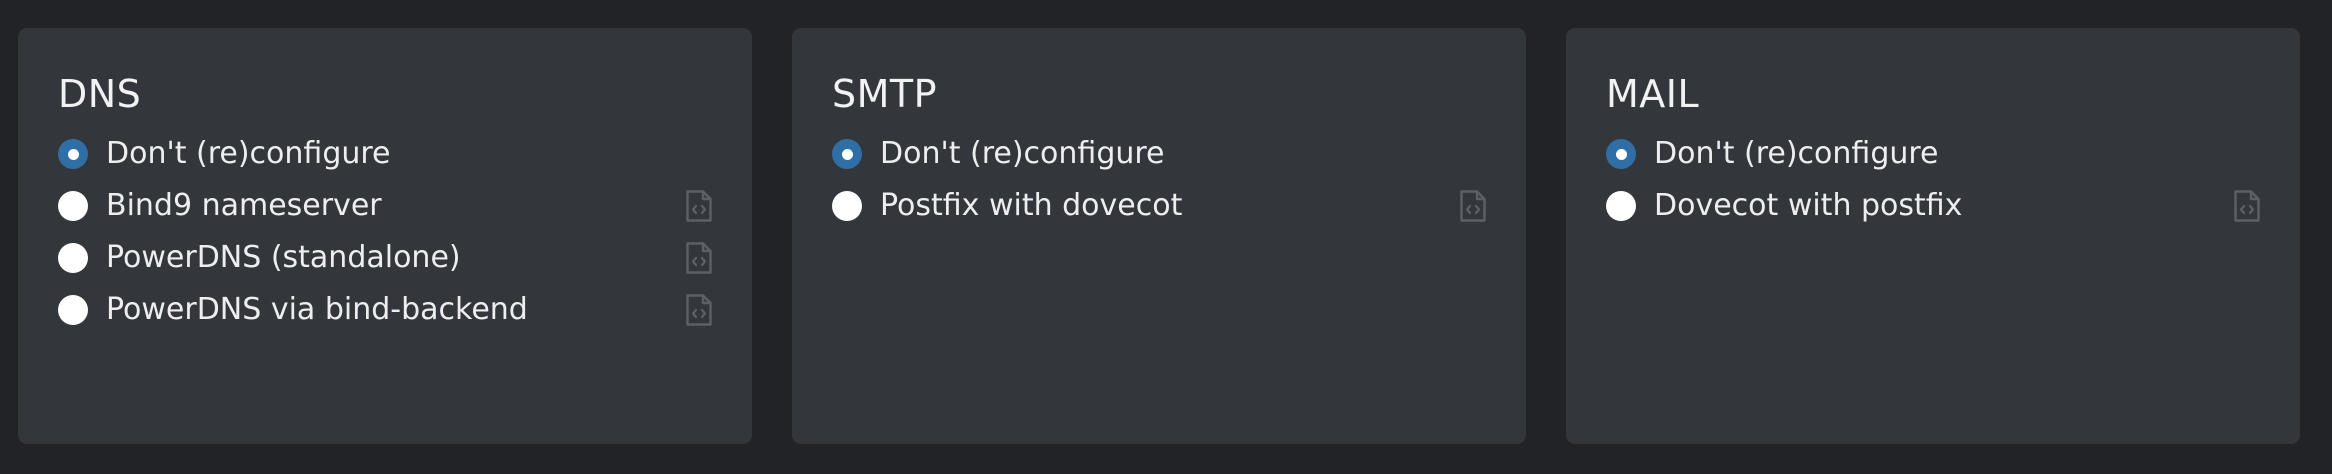 This screenshot has height=474, width=2332. I want to click on dns-option-dont-reconfigure: Don't (re)configure, so click(385, 154).